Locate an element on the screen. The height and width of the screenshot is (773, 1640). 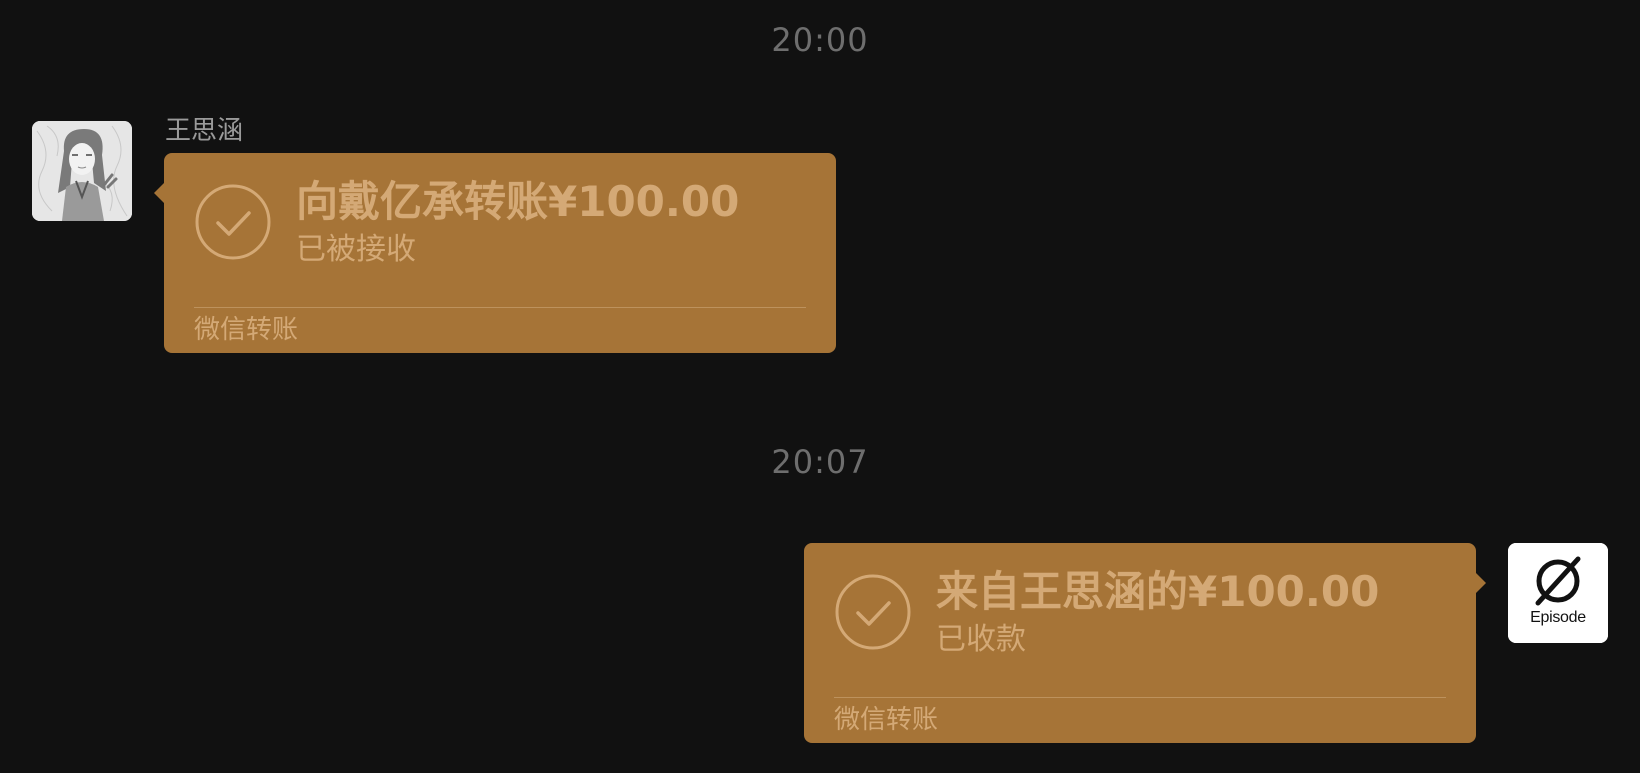
sender-name: 王思涵 is located at coordinates (204, 131).